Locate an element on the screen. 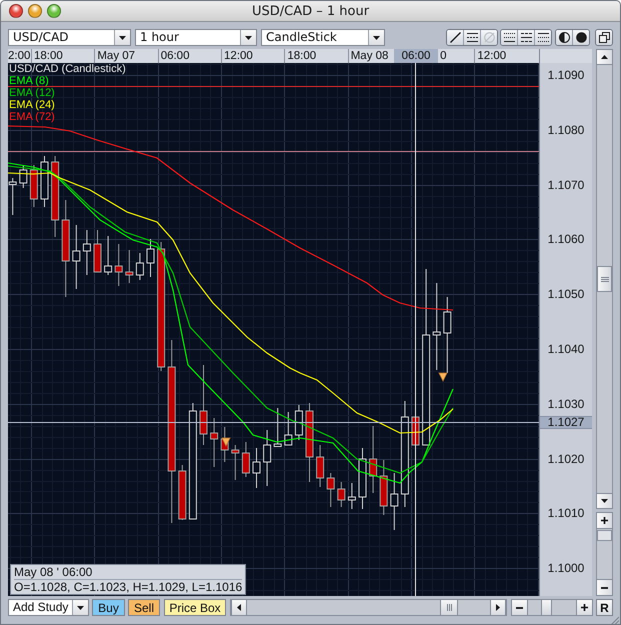 The width and height of the screenshot is (621, 625). time-label: 06:00 is located at coordinates (175, 56).